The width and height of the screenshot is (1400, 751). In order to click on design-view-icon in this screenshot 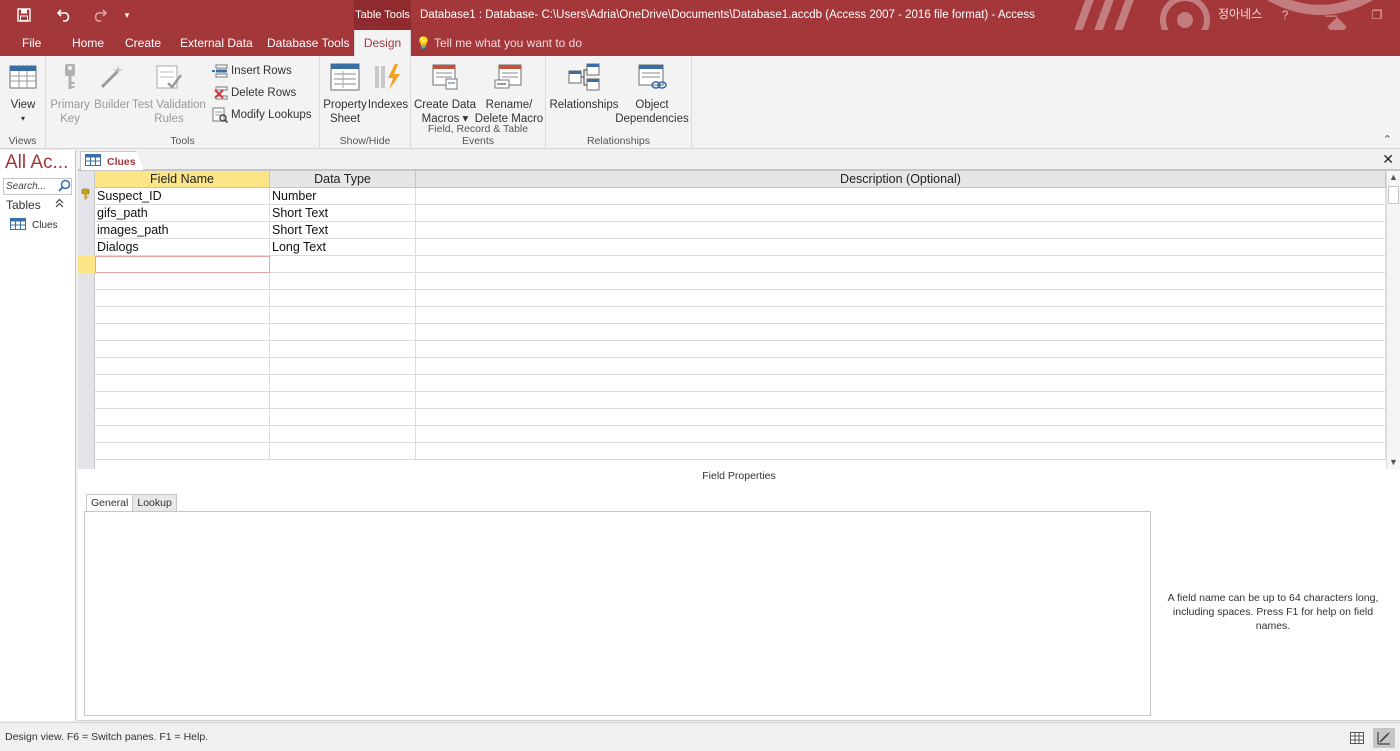, I will do `click(1384, 738)`.